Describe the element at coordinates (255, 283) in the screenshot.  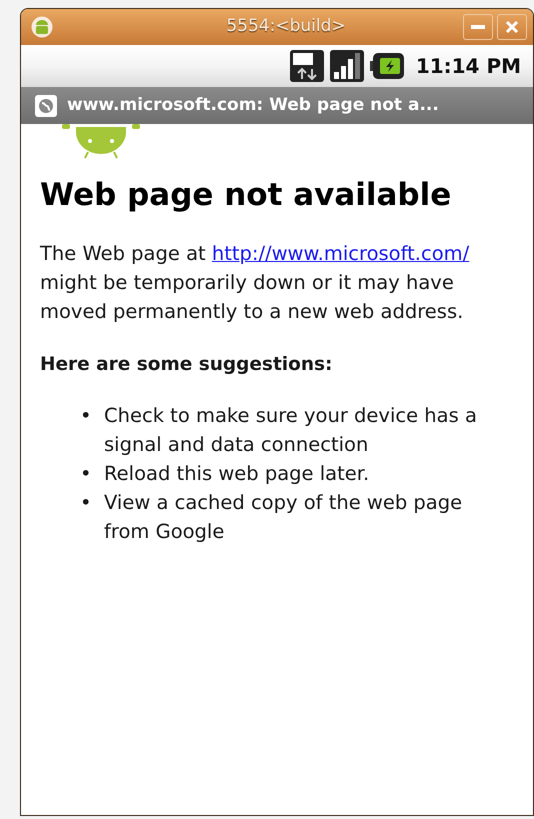
I see `error-message: The Web page at http://www.microsoft.com/ might be temporarily down or it may have moved permanently to a new web address.` at that location.